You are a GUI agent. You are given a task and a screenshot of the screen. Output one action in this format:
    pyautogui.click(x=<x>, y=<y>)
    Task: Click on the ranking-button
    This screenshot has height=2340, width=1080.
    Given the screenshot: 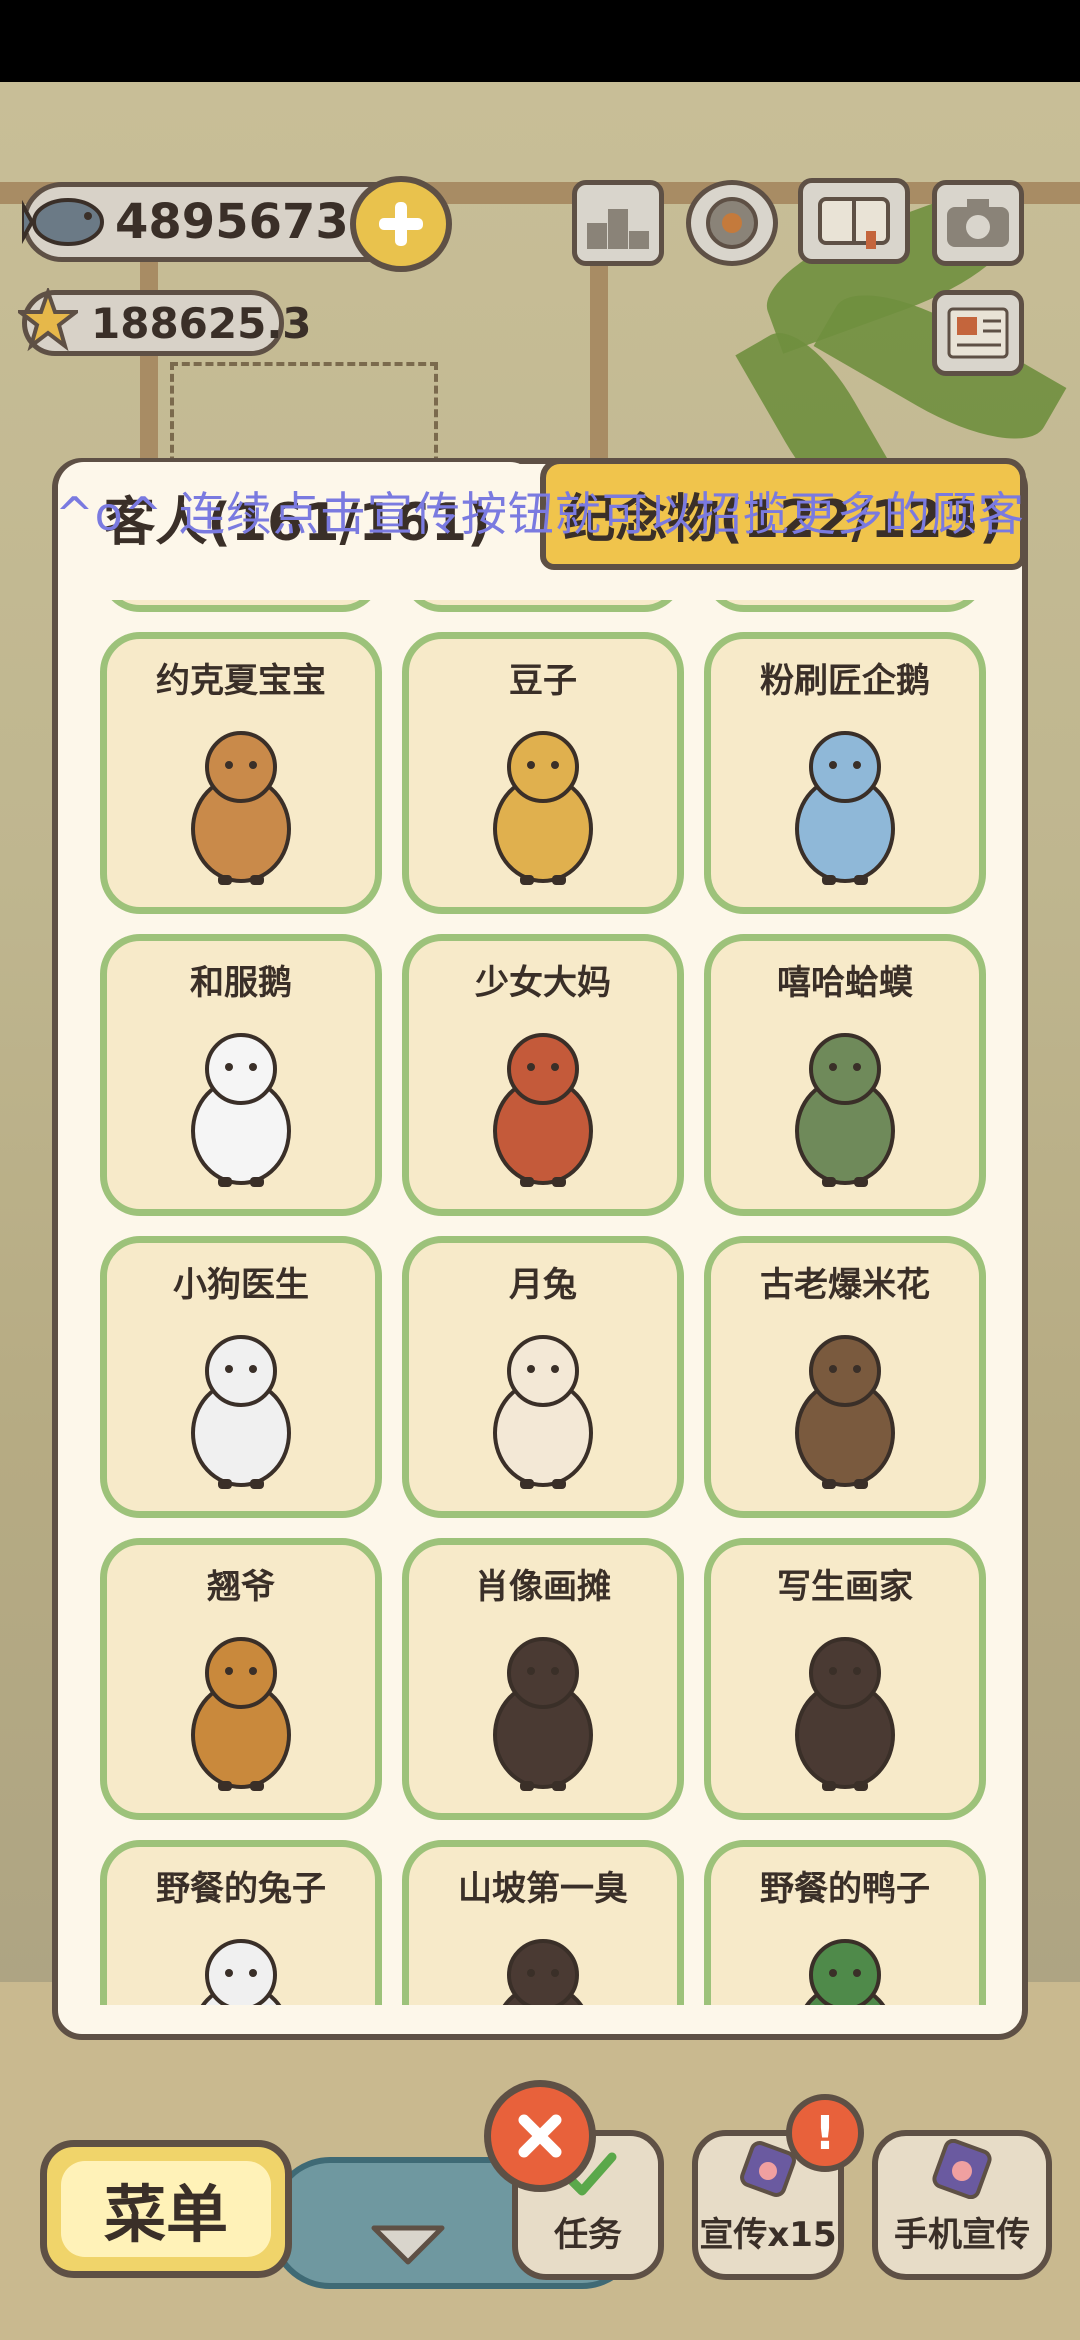 What is the action you would take?
    pyautogui.click(x=618, y=223)
    